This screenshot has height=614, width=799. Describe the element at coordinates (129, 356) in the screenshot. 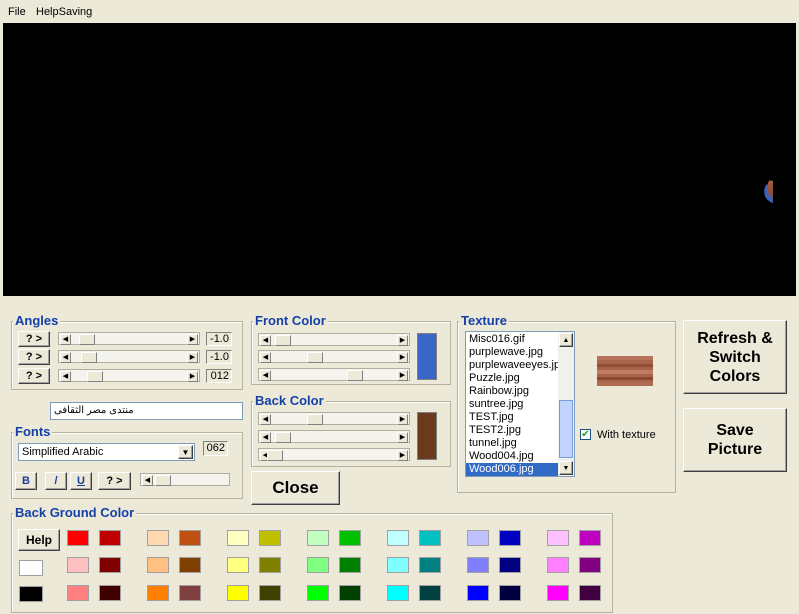

I see `angle-2-slider: ◀ ▶` at that location.